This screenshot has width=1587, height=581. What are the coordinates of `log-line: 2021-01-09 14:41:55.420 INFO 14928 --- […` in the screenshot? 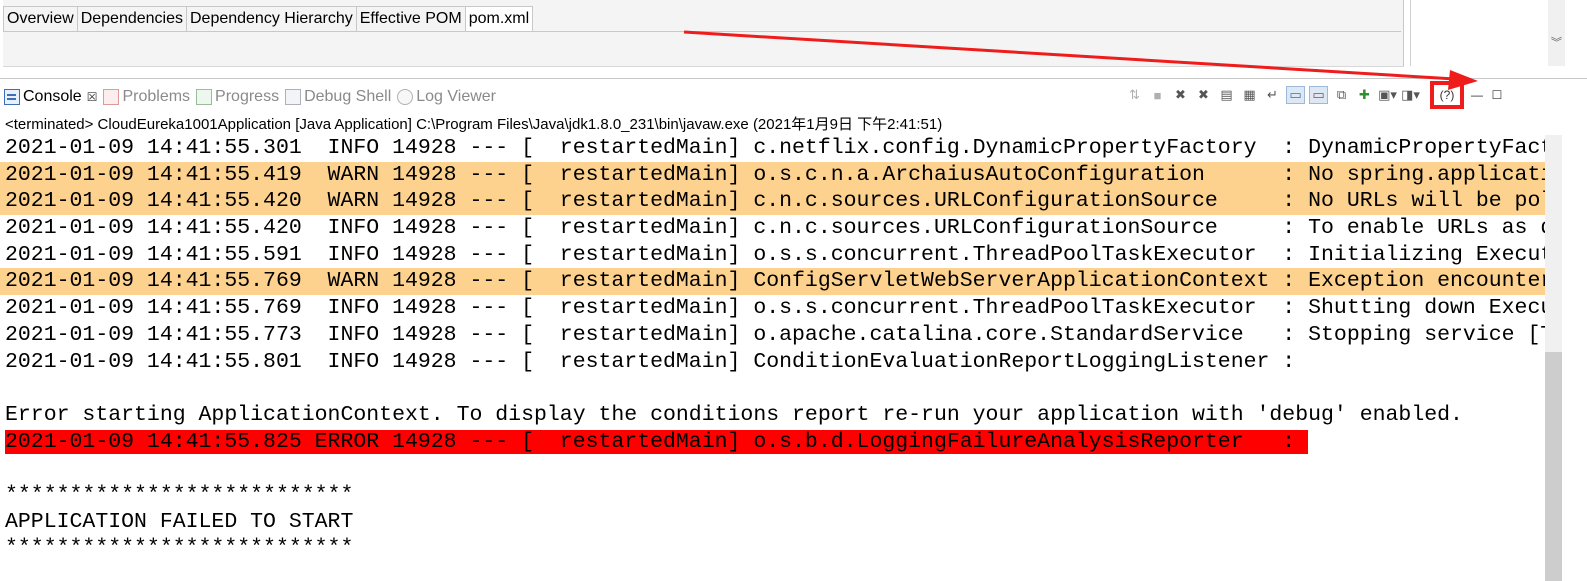 It's located at (775, 228).